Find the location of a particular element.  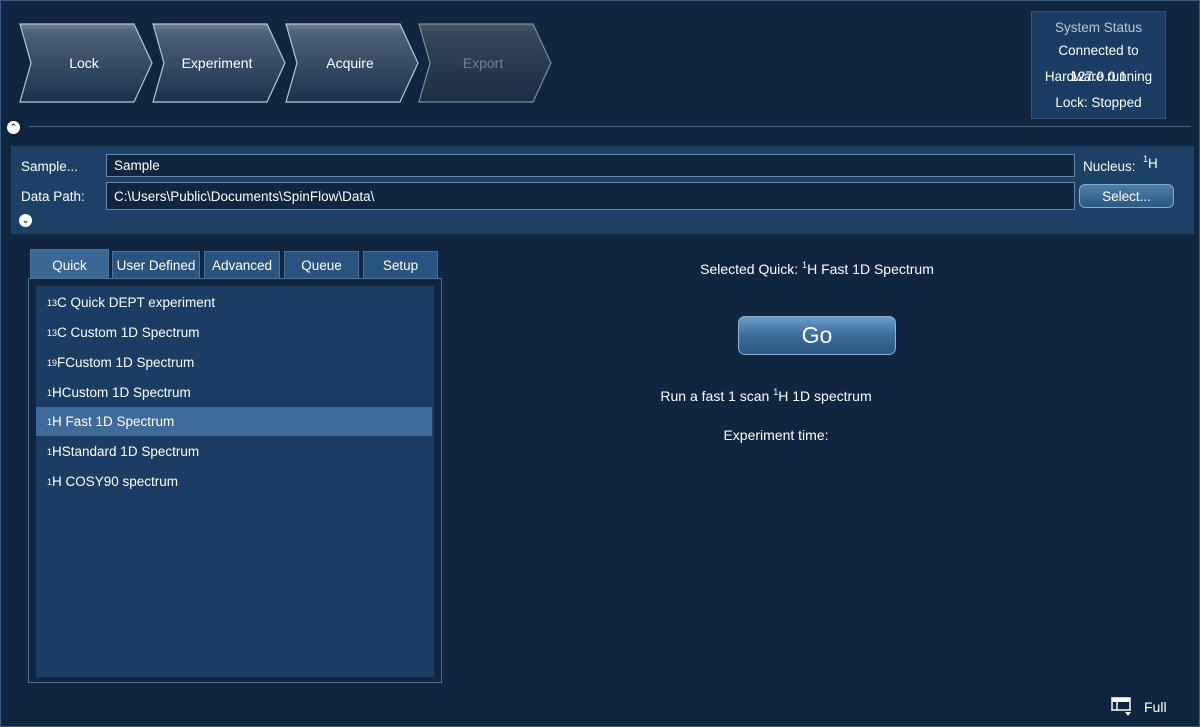

step-lock-label: Lock is located at coordinates (84, 63).